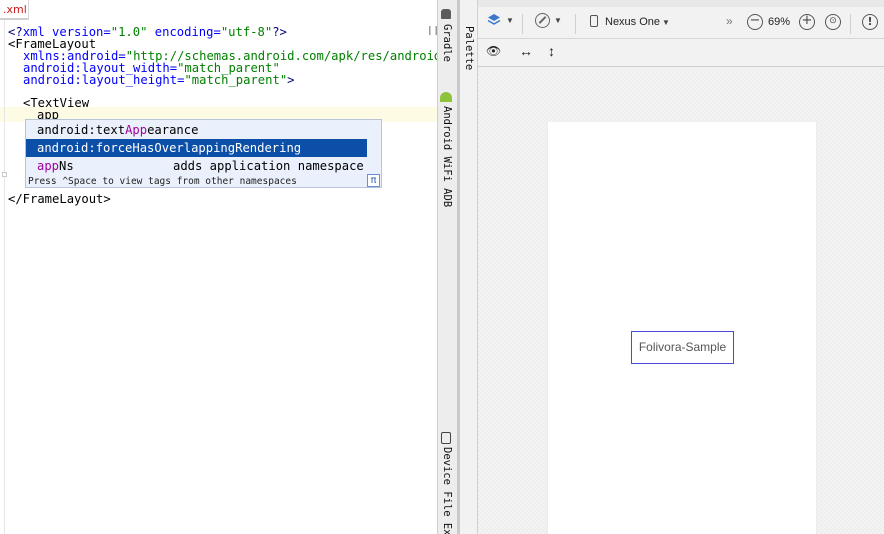 The image size is (884, 534). I want to click on editor-tab: .xml, so click(14, 10).